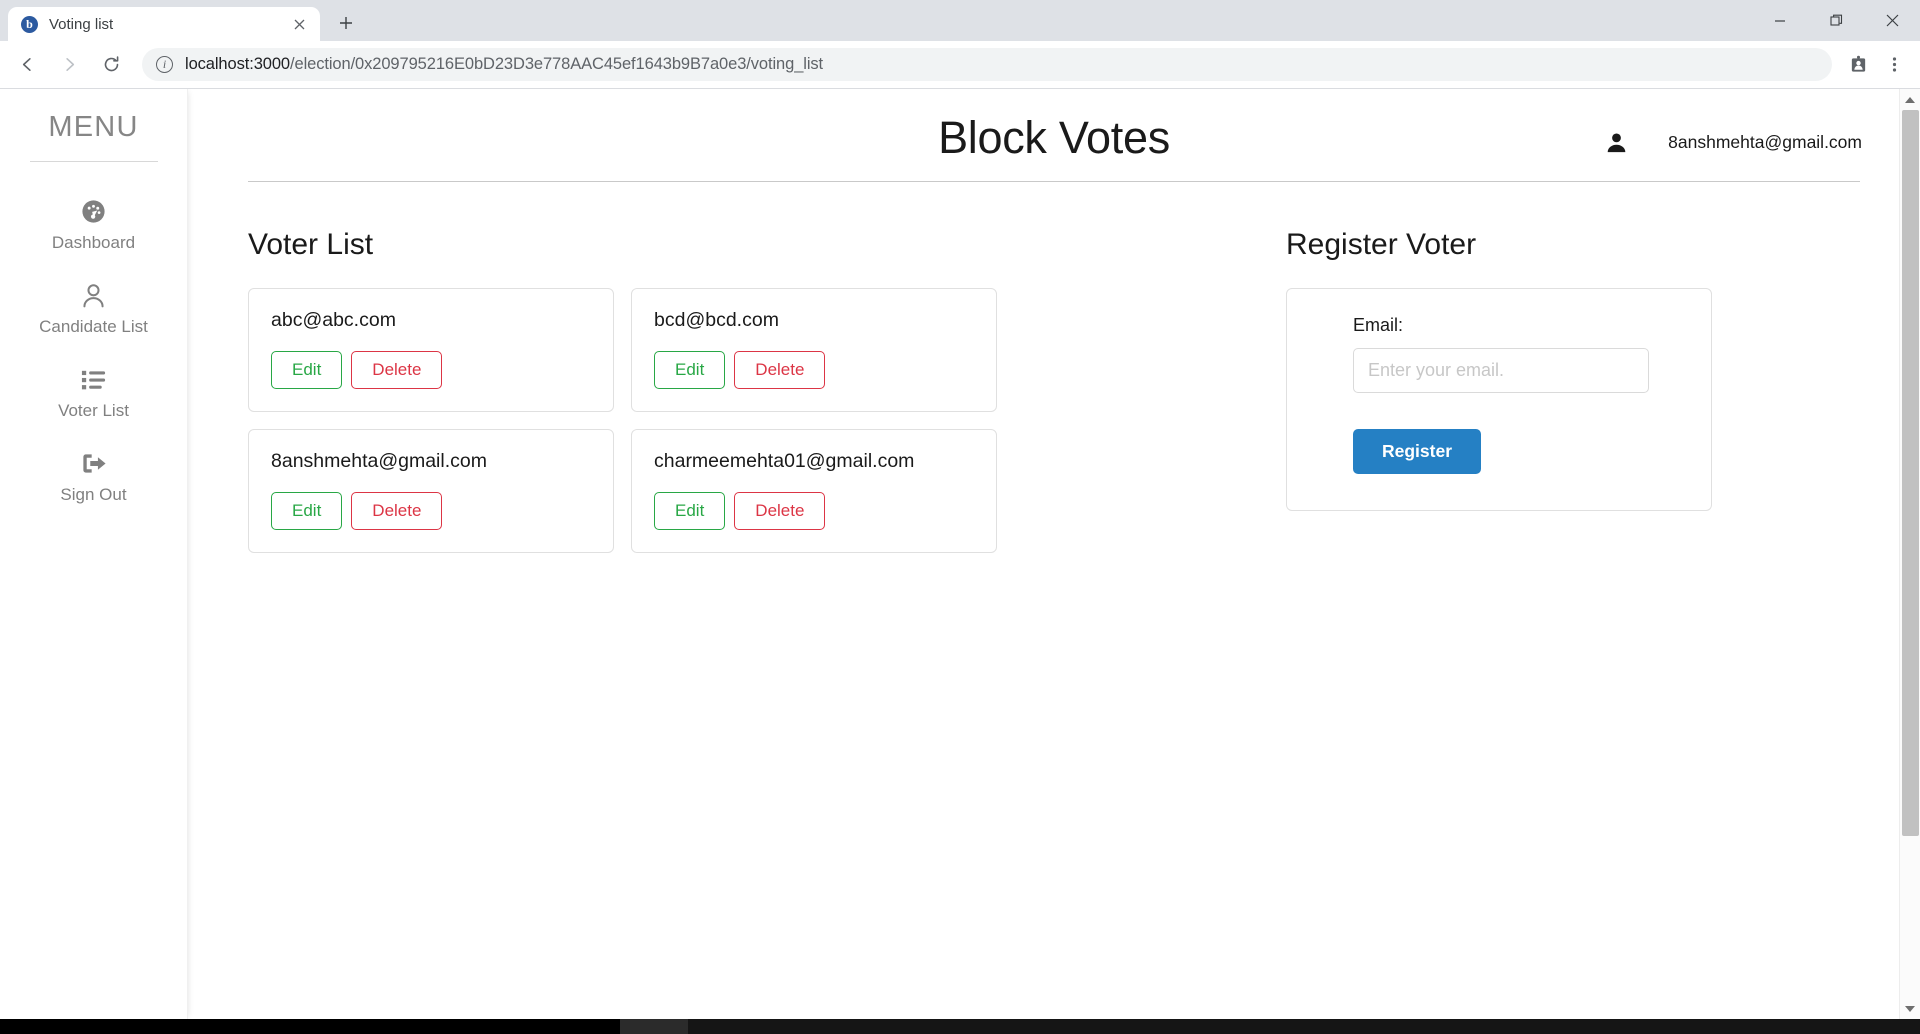 The width and height of the screenshot is (1920, 1034). Describe the element at coordinates (716, 320) in the screenshot. I see `voter-email: bcd@bcd.com` at that location.